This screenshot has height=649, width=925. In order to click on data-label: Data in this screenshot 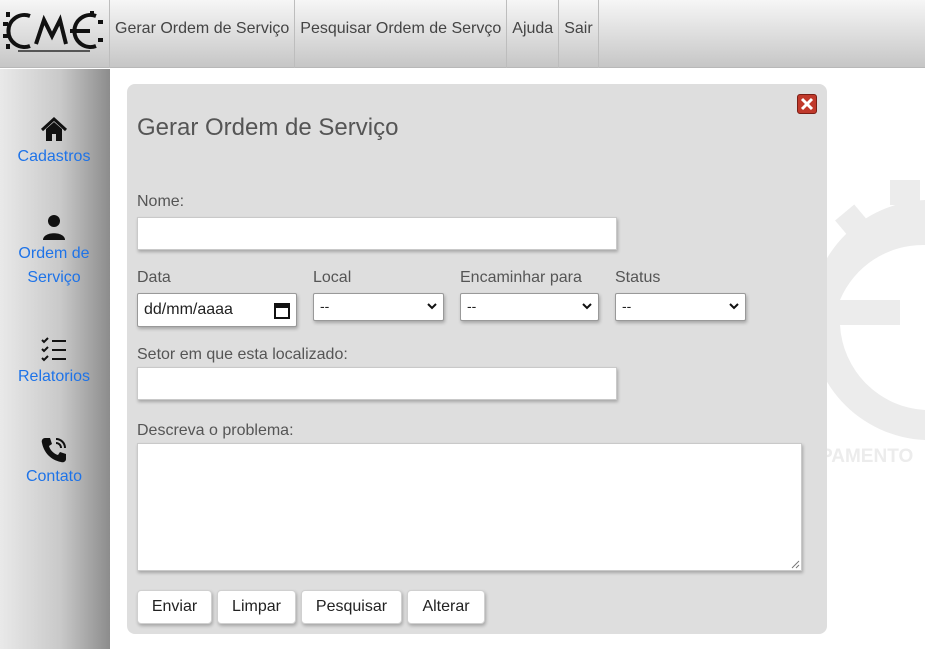, I will do `click(154, 277)`.